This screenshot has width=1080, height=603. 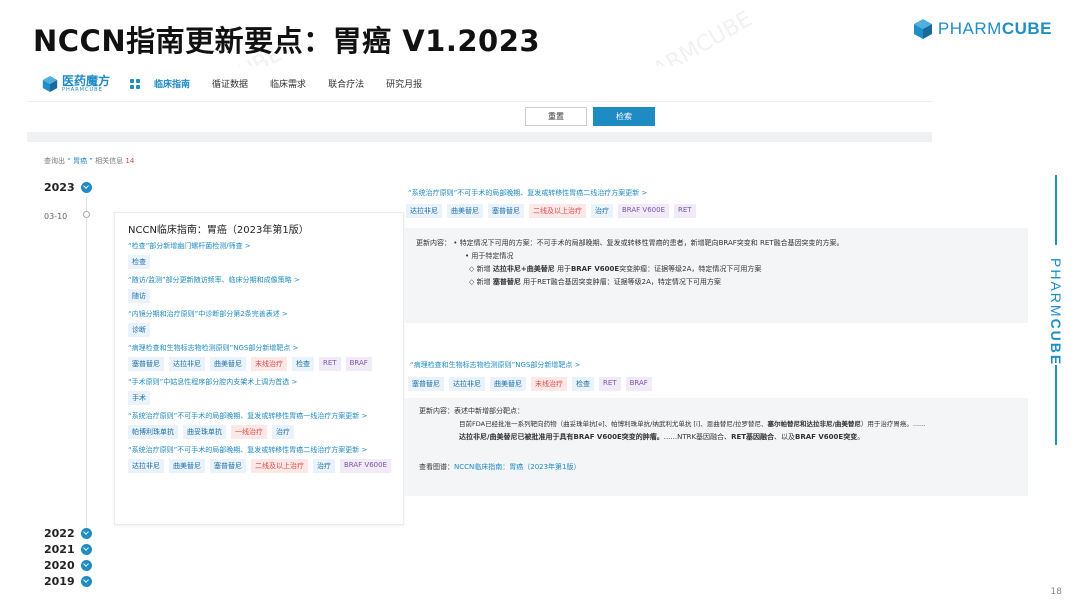 What do you see at coordinates (50, 83) in the screenshot?
I see `cube-icon` at bounding box center [50, 83].